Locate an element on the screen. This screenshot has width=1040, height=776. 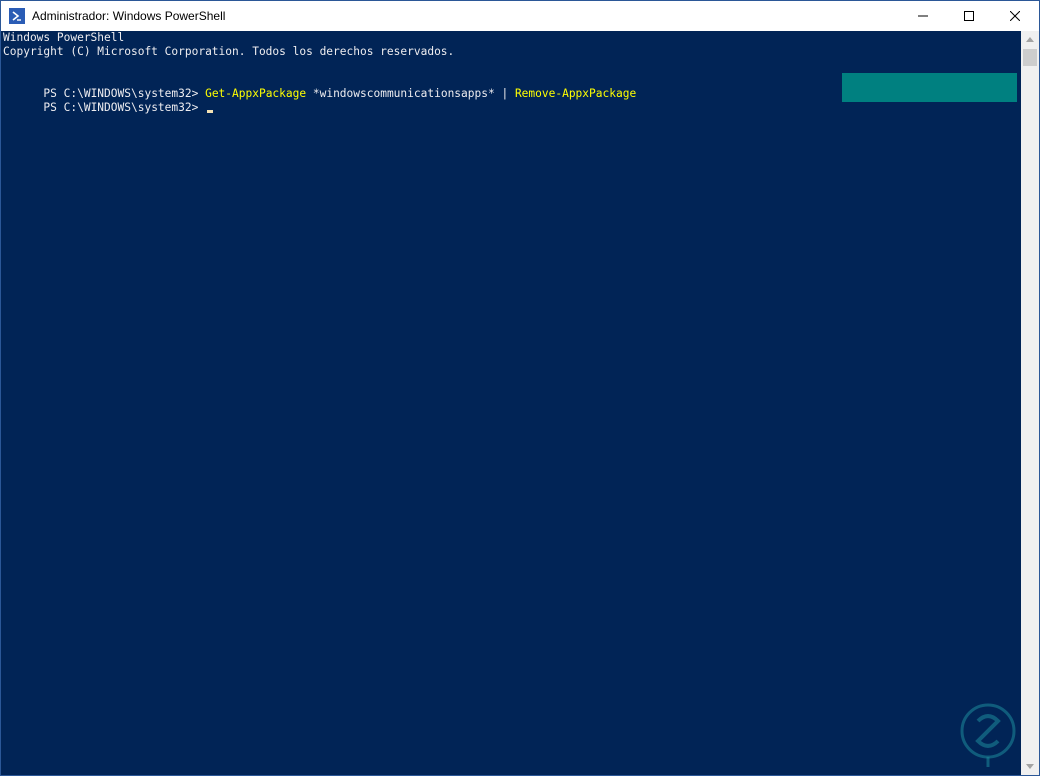
command-get-appxpackage: Get-AppxPackage is located at coordinates (256, 93).